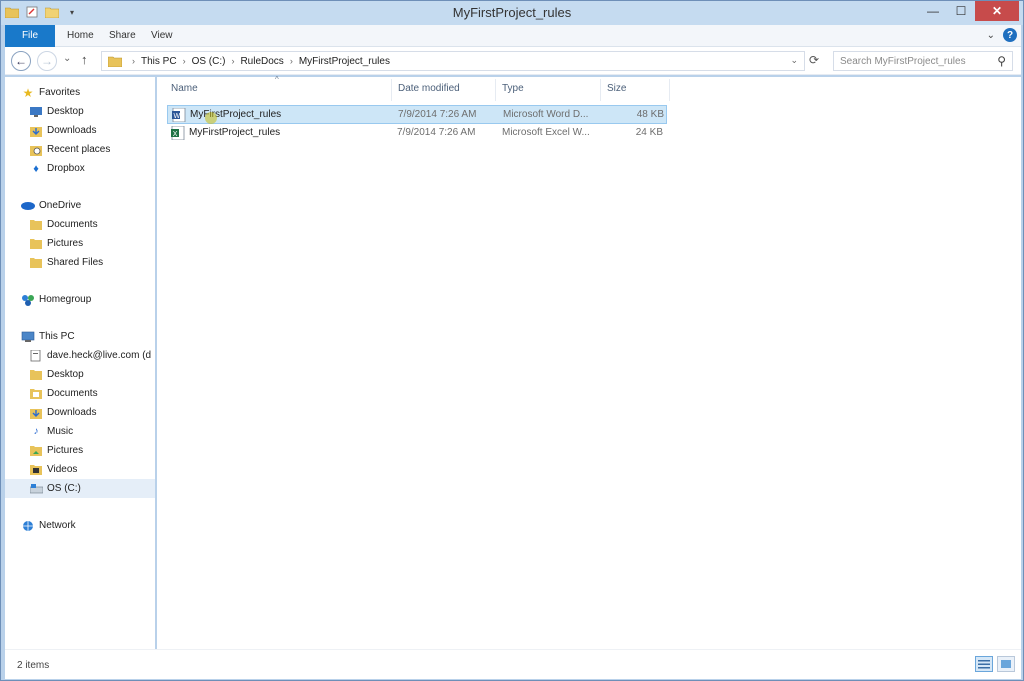 This screenshot has width=1024, height=681. I want to click on svg-text: W, so click(177, 116).